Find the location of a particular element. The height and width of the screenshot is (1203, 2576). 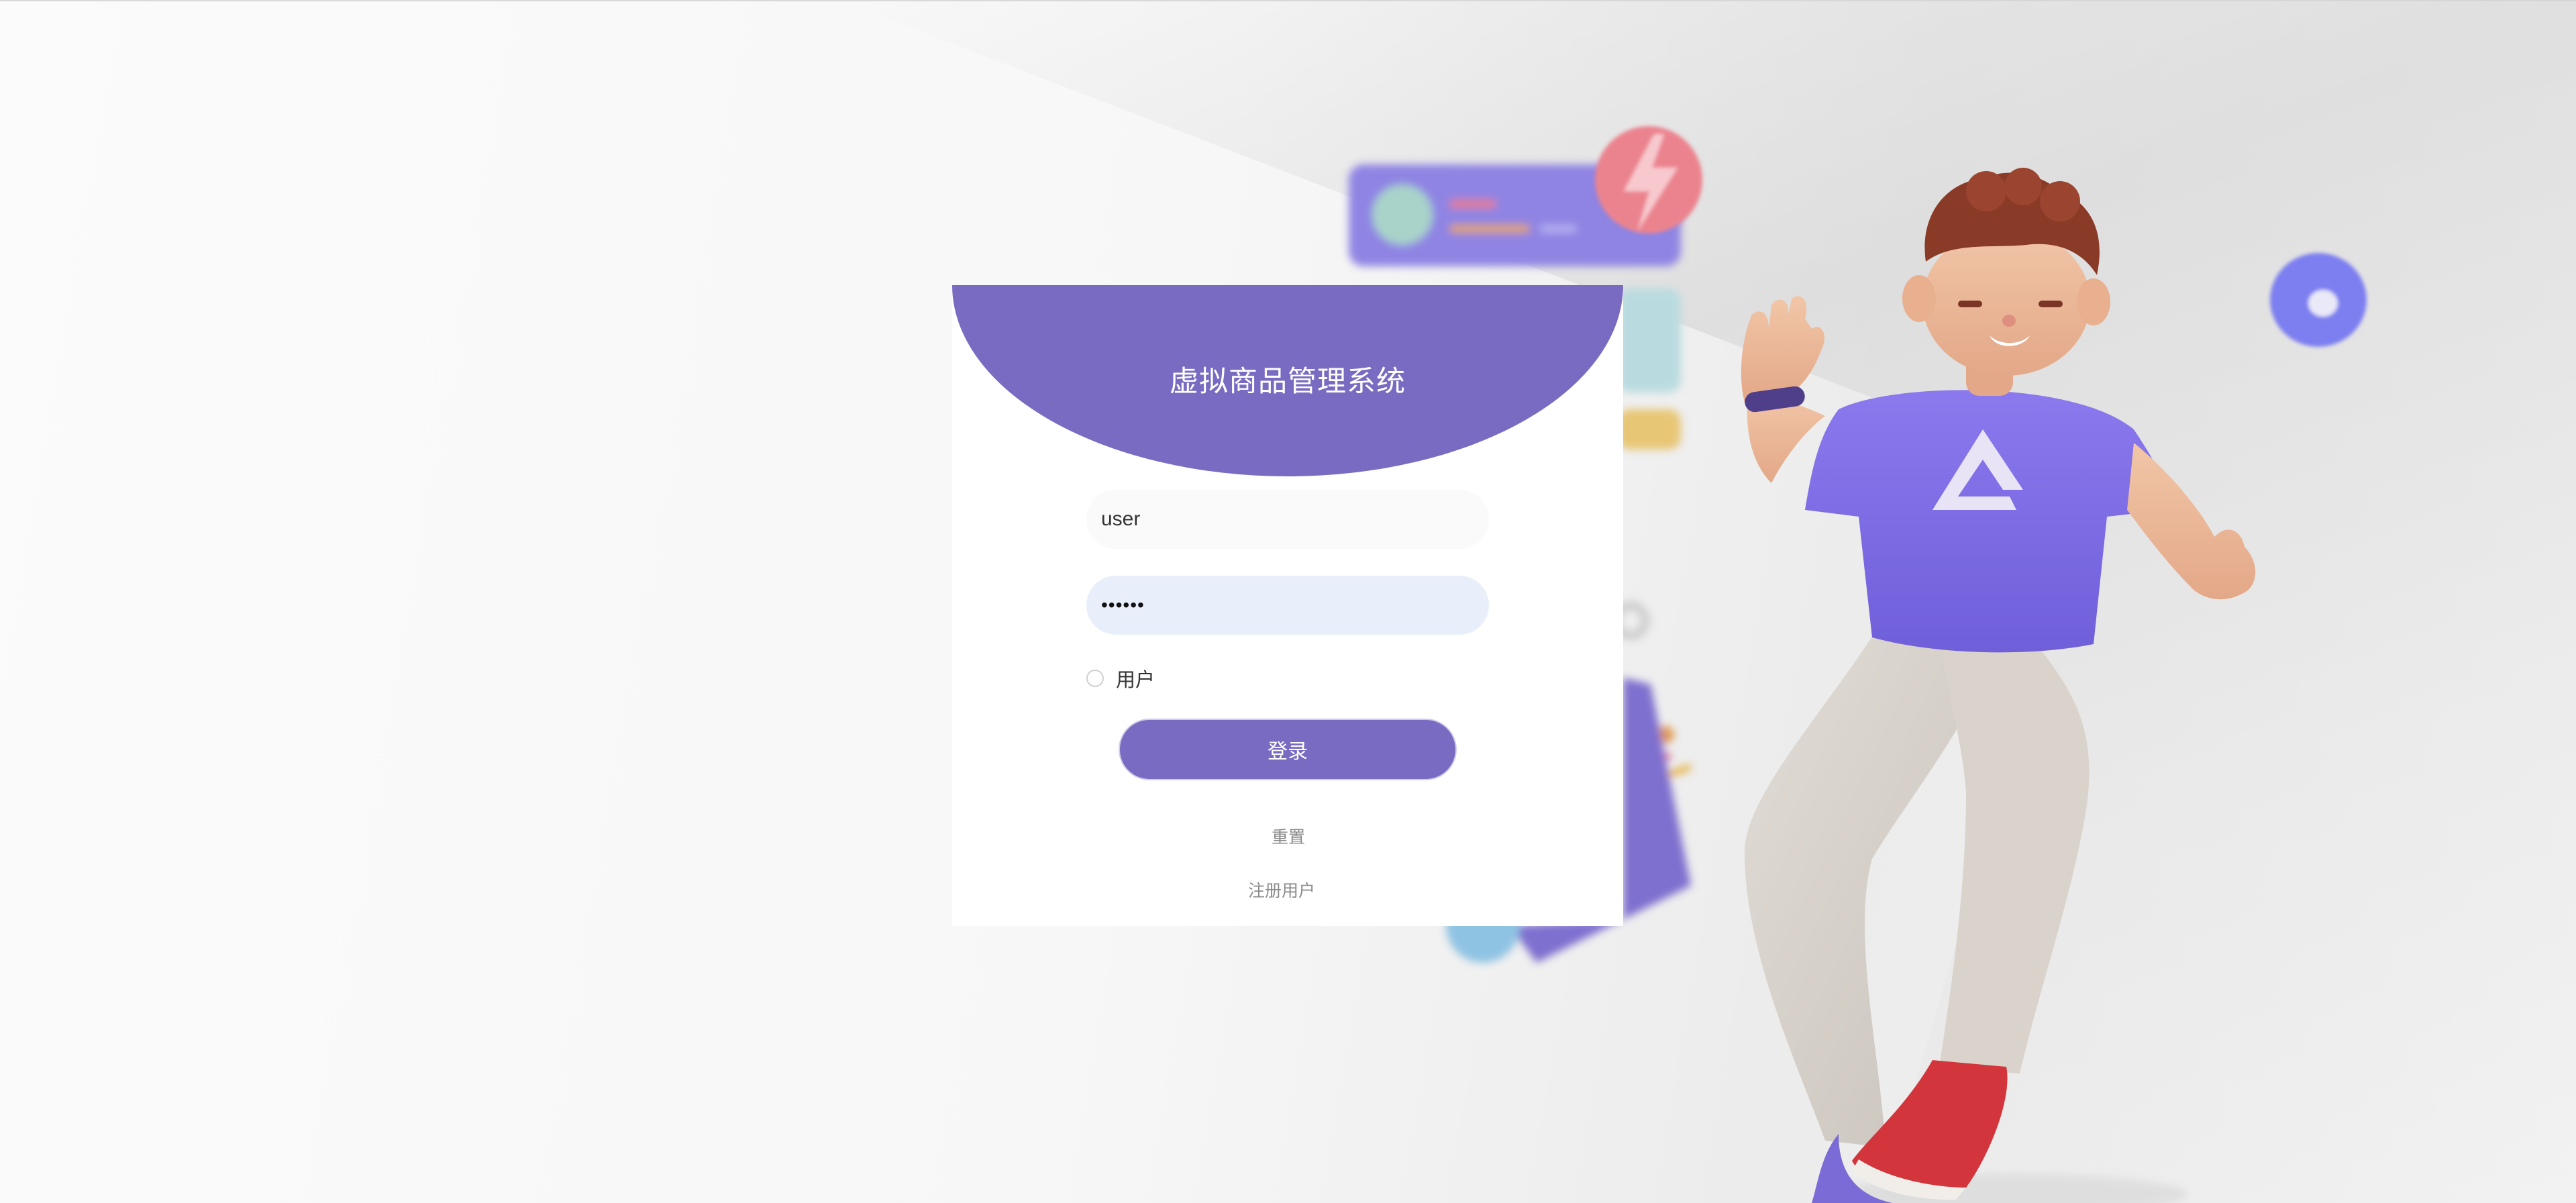

login-header: 虚拟商品管理系统 is located at coordinates (1287, 380).